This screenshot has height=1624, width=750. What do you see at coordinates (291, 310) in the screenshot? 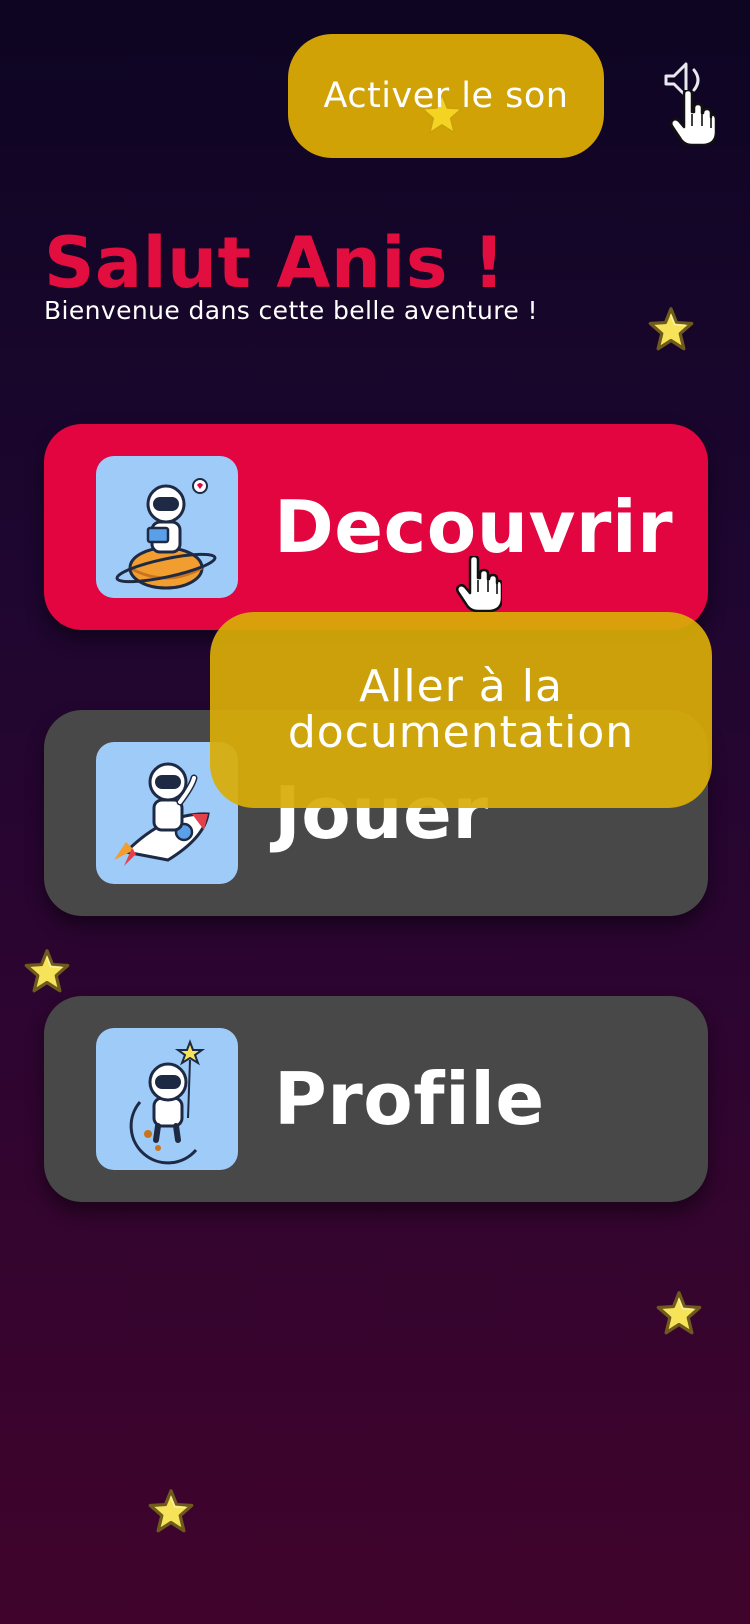
I see `page-subtitle: Bienvenue dans cette belle aventure !` at bounding box center [291, 310].